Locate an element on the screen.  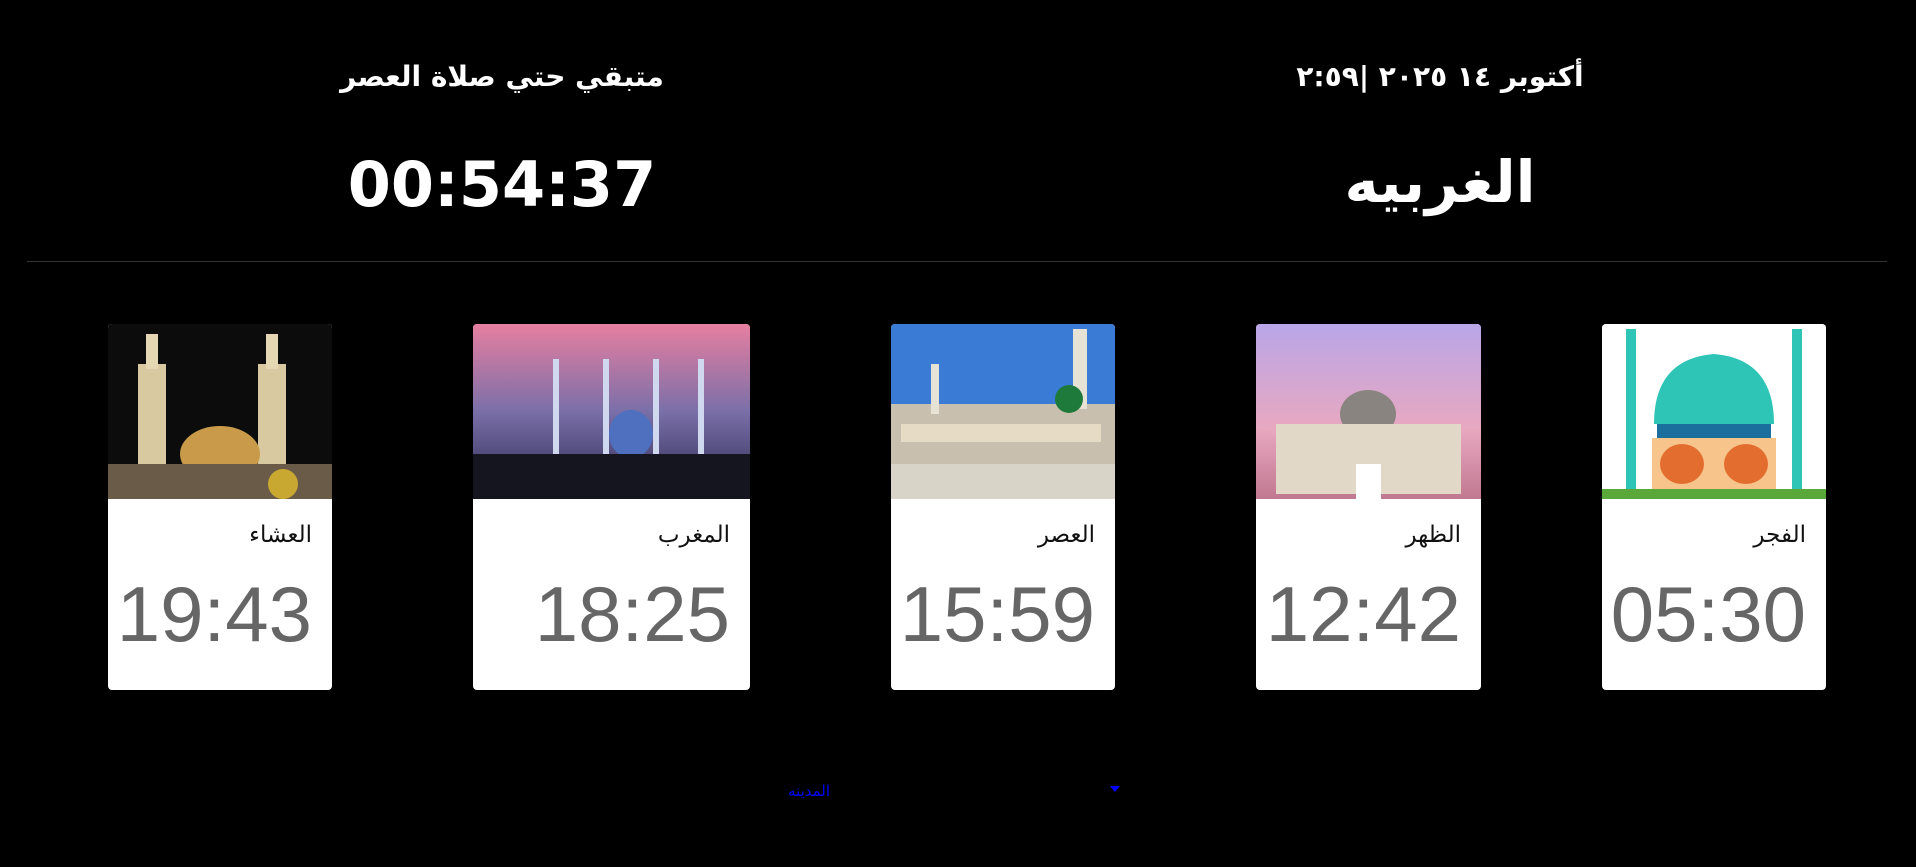
prayer-time: 12:42 is located at coordinates (1363, 614).